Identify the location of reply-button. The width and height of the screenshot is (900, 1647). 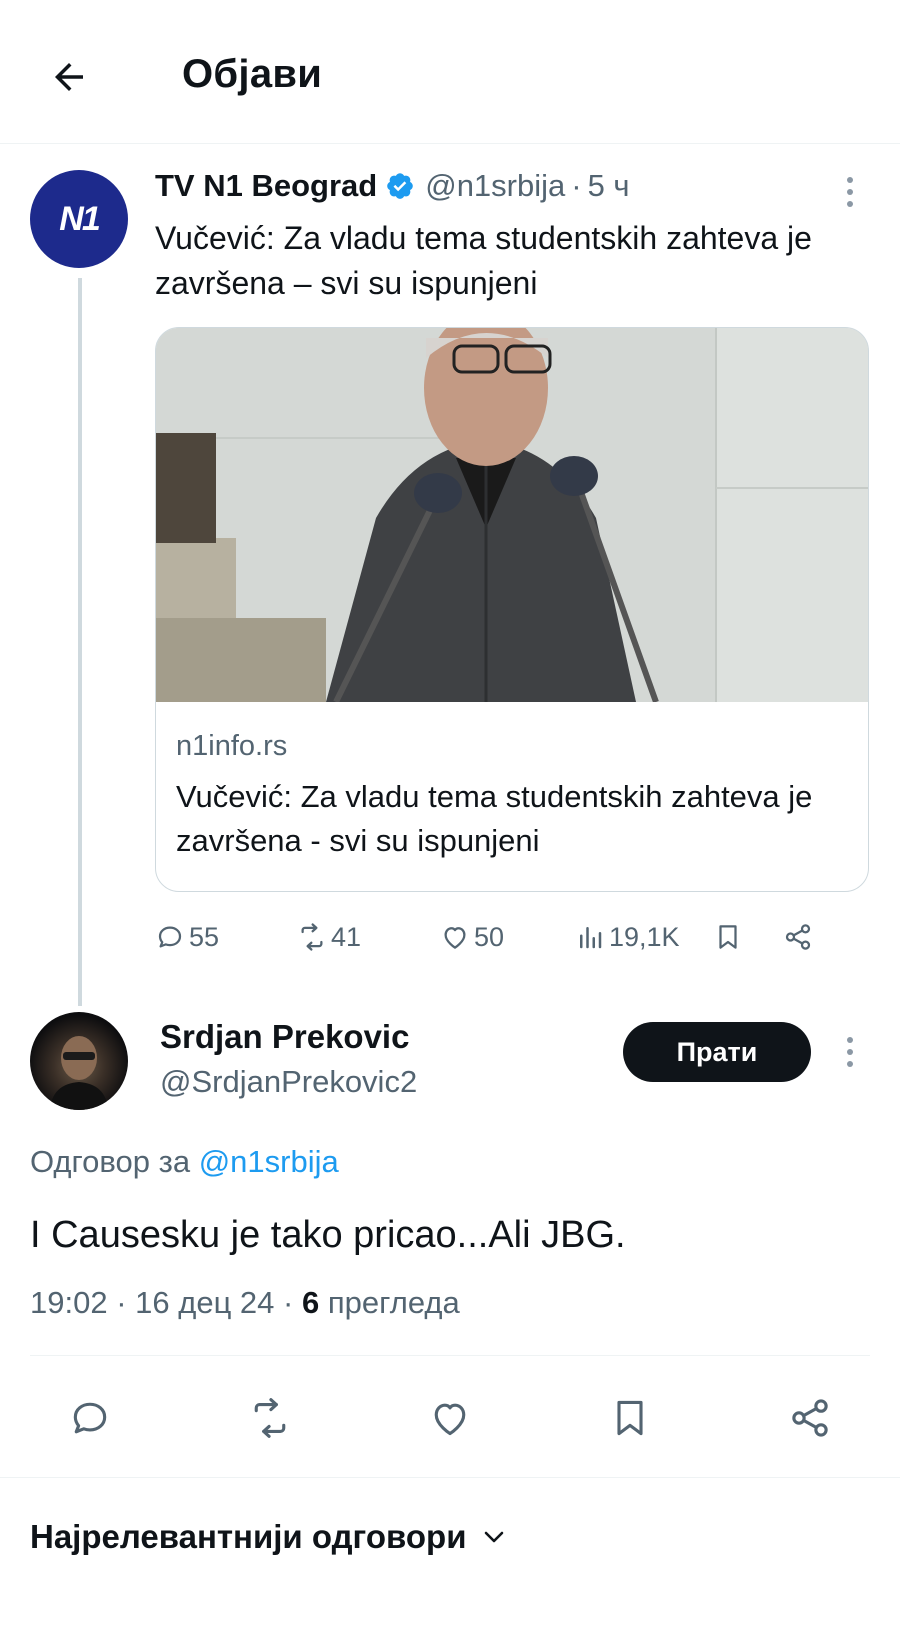
(90, 1418).